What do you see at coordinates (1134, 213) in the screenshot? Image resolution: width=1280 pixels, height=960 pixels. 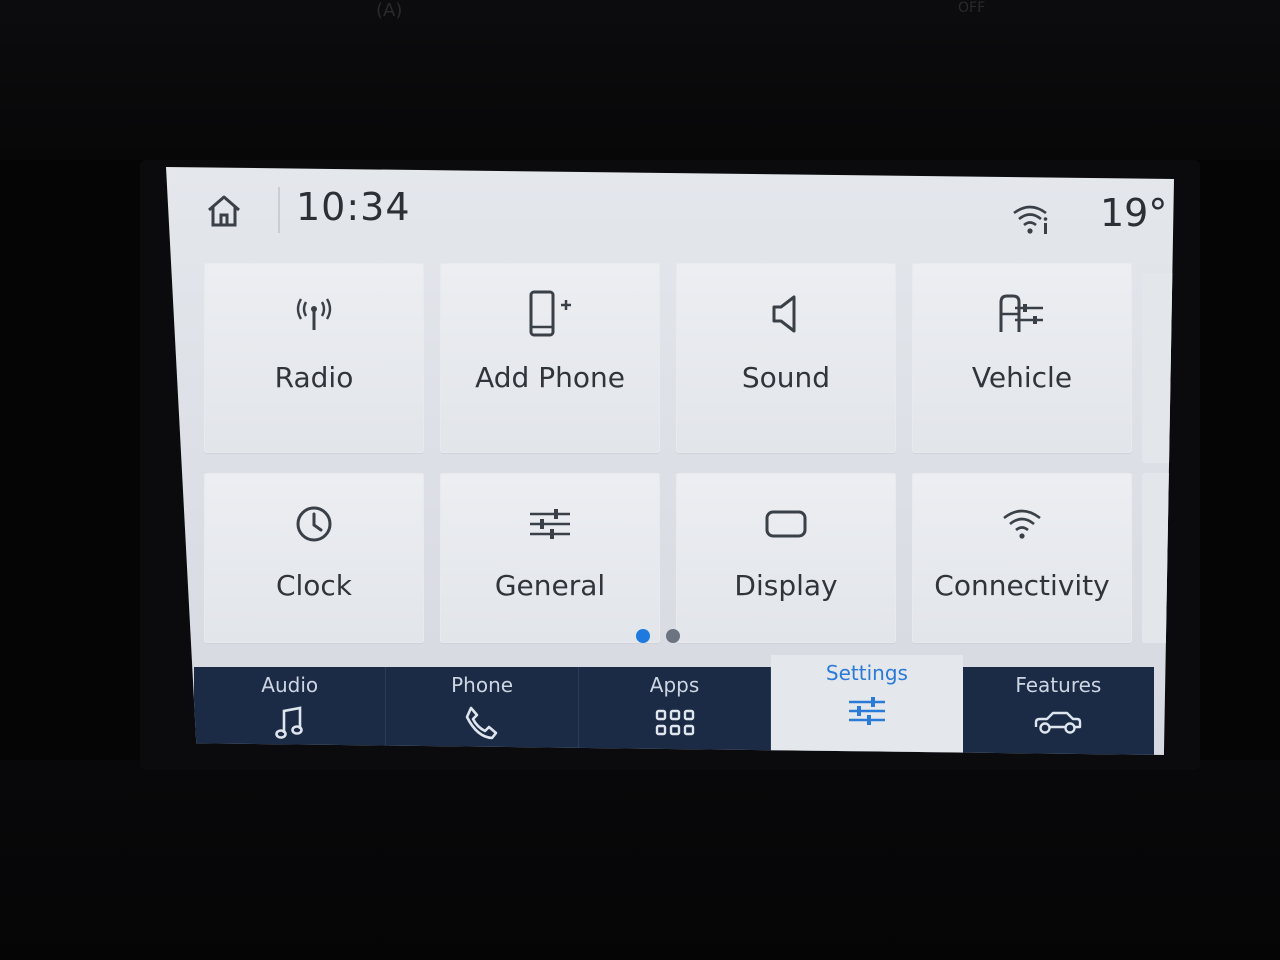 I see `outside-temperature: 19°` at bounding box center [1134, 213].